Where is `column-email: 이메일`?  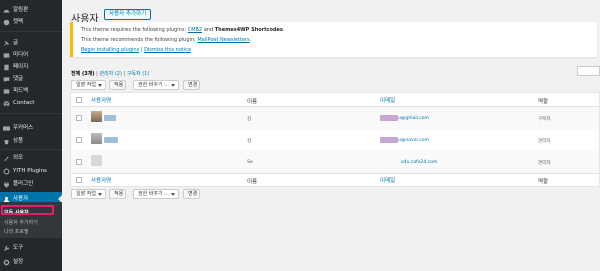
column-email: 이메일 is located at coordinates (387, 100).